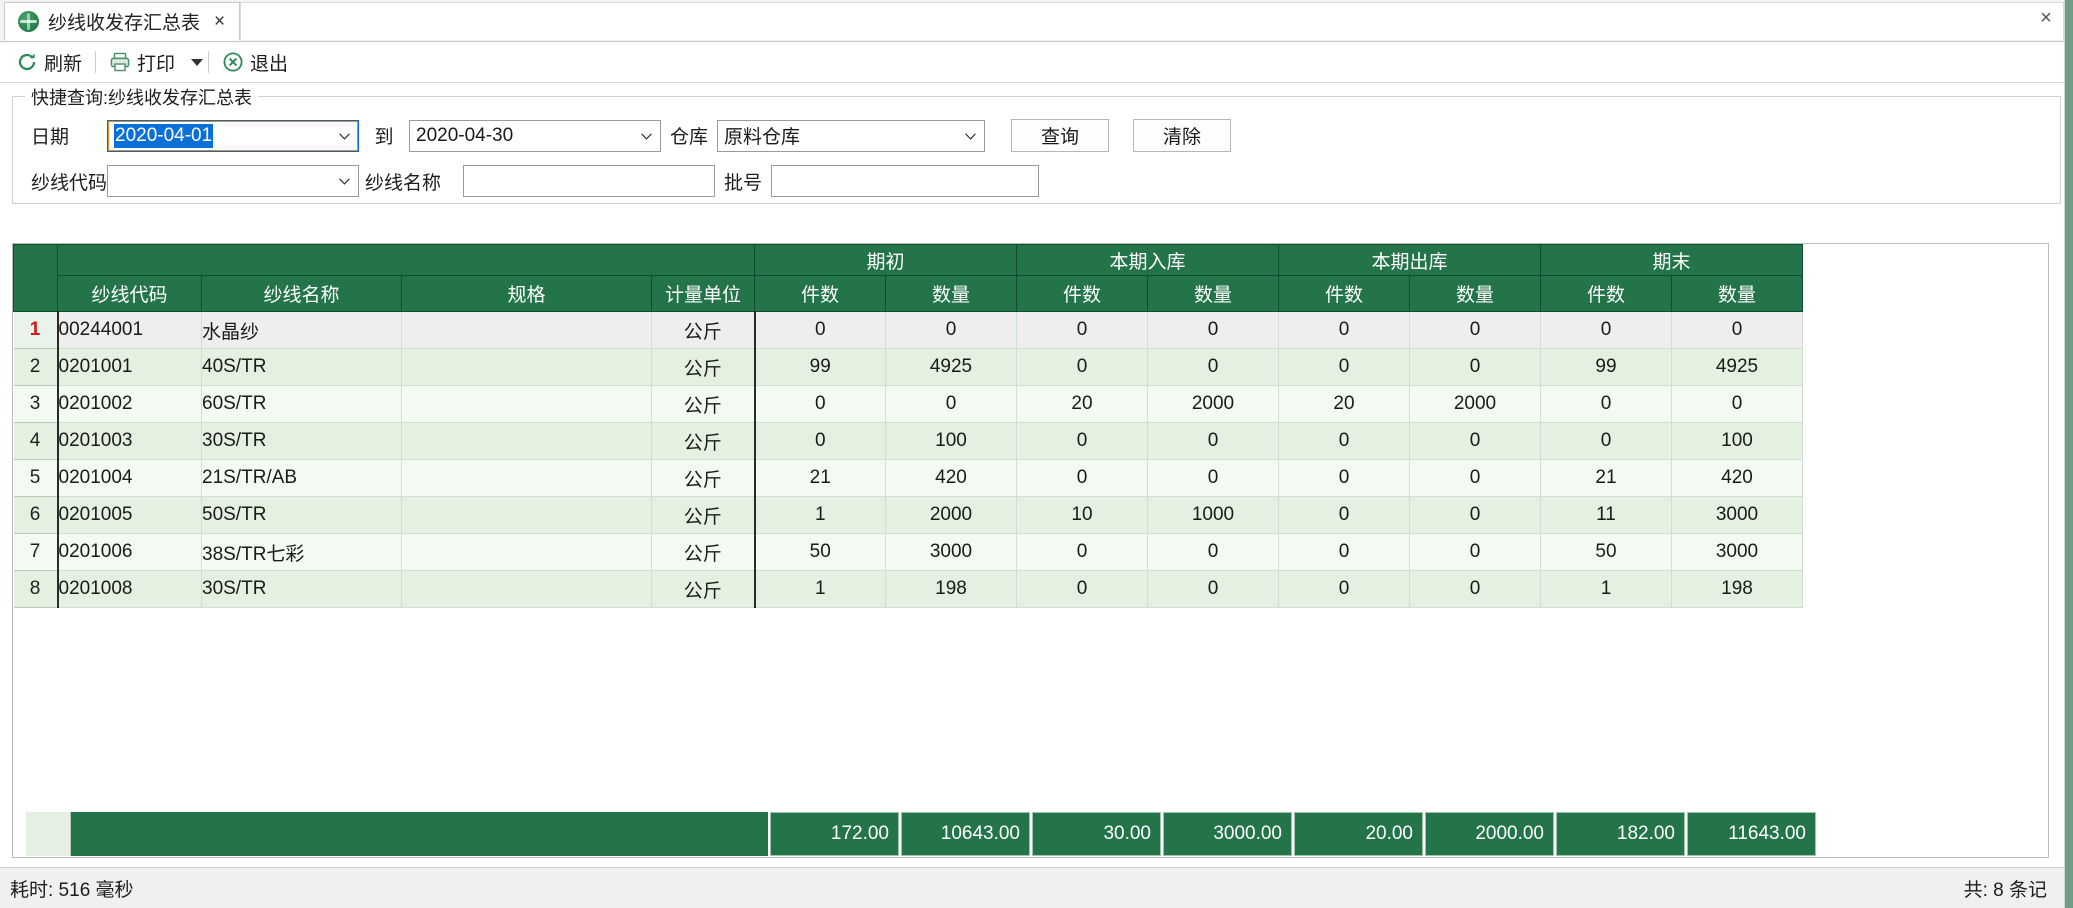  Describe the element at coordinates (1096, 834) in the screenshot. I see `total-inbound-pieces: 30.00` at that location.